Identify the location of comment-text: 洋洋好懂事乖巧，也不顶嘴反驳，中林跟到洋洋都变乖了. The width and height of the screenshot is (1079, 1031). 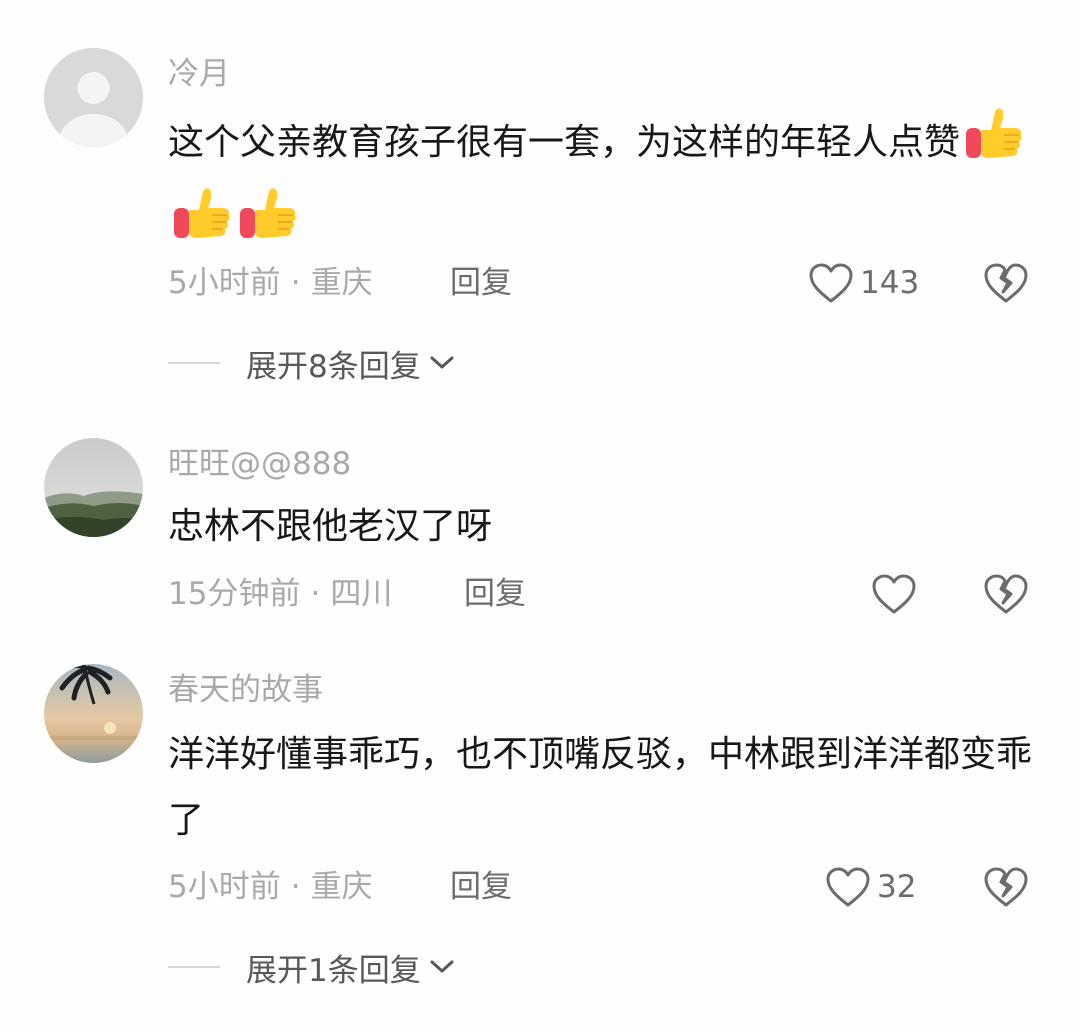
(600, 787).